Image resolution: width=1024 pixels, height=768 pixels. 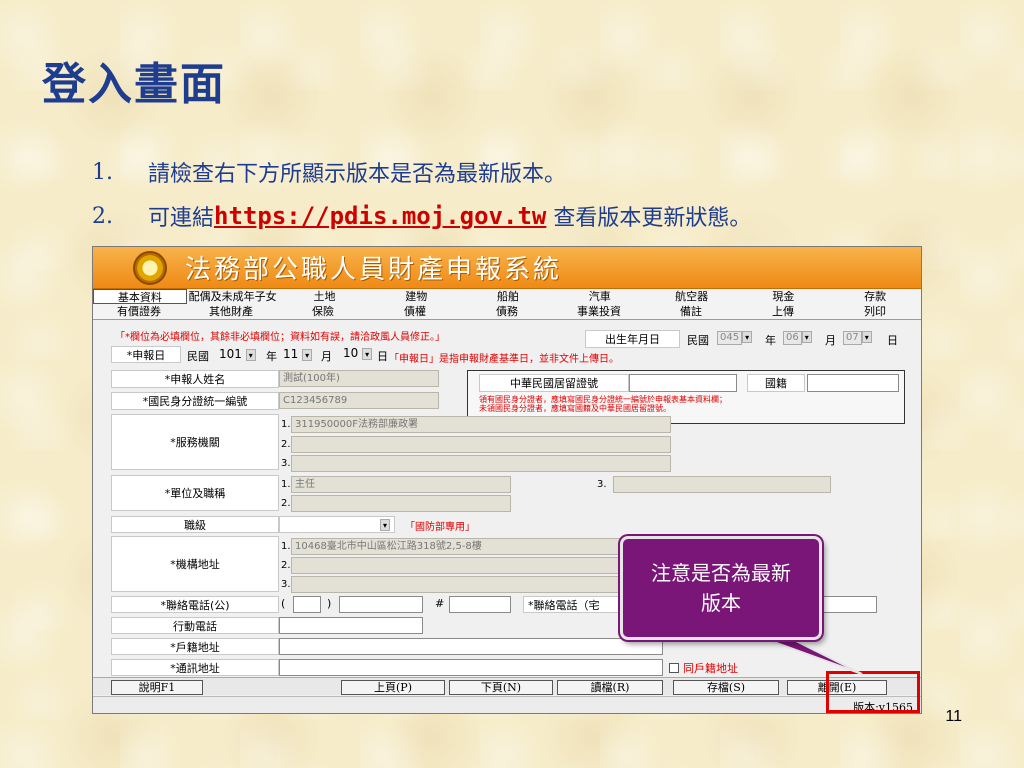 I want to click on required-notice: 「*欄位為必填欄位，其餘非必填欄位；資料如有誤，請洽政風人員修正。」, so click(x=280, y=337).